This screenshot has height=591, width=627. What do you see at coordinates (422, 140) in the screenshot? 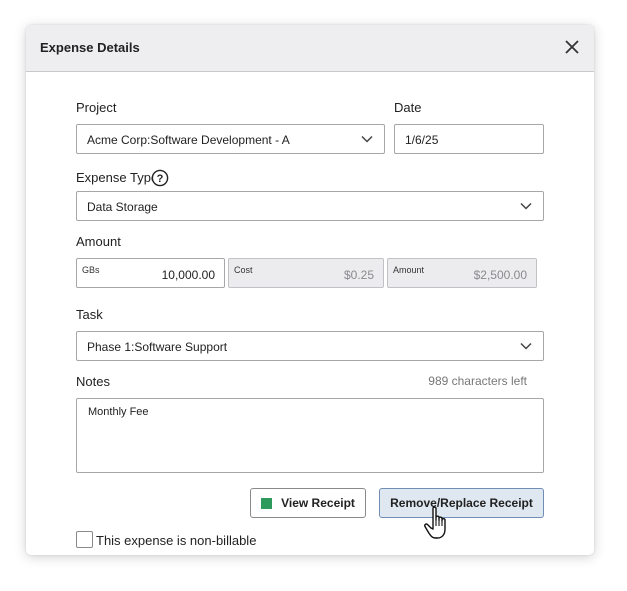
I see `date-value: 1/6/25` at bounding box center [422, 140].